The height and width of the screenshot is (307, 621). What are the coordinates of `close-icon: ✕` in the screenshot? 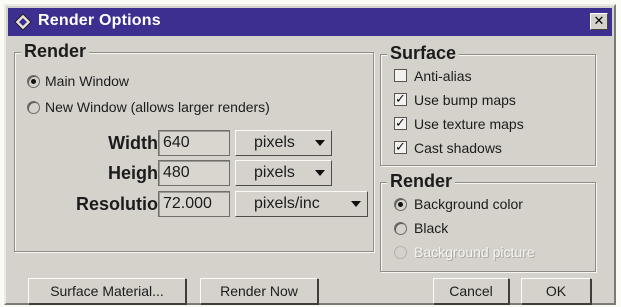 It's located at (599, 20).